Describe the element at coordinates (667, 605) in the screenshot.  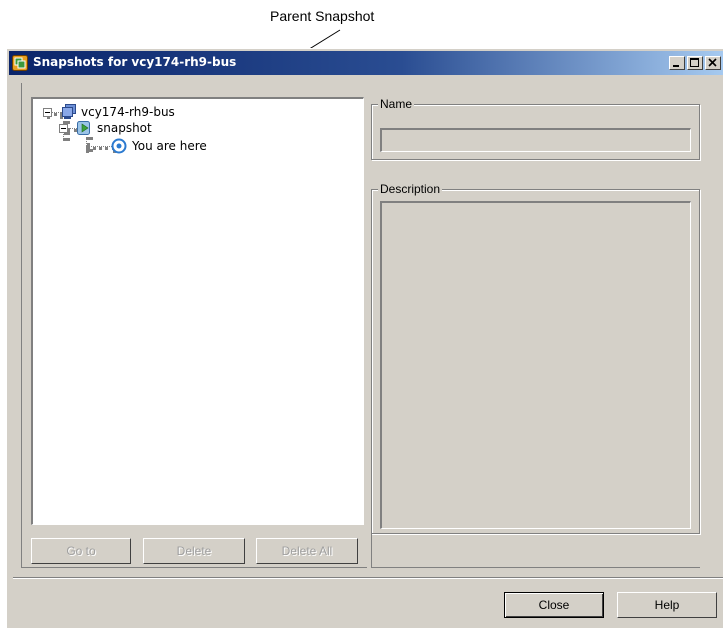
I see `help-button: Help` at that location.